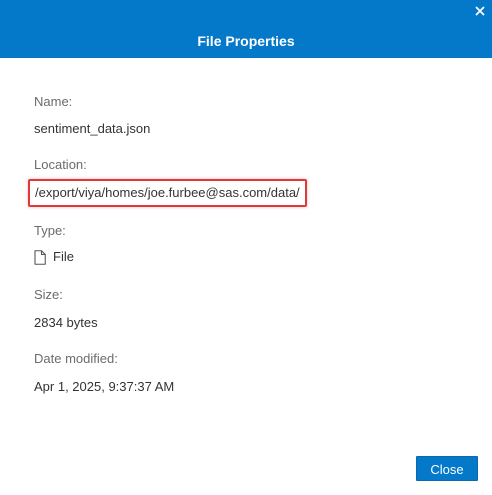 The height and width of the screenshot is (495, 492). I want to click on dialog-title: File Properties, so click(246, 41).